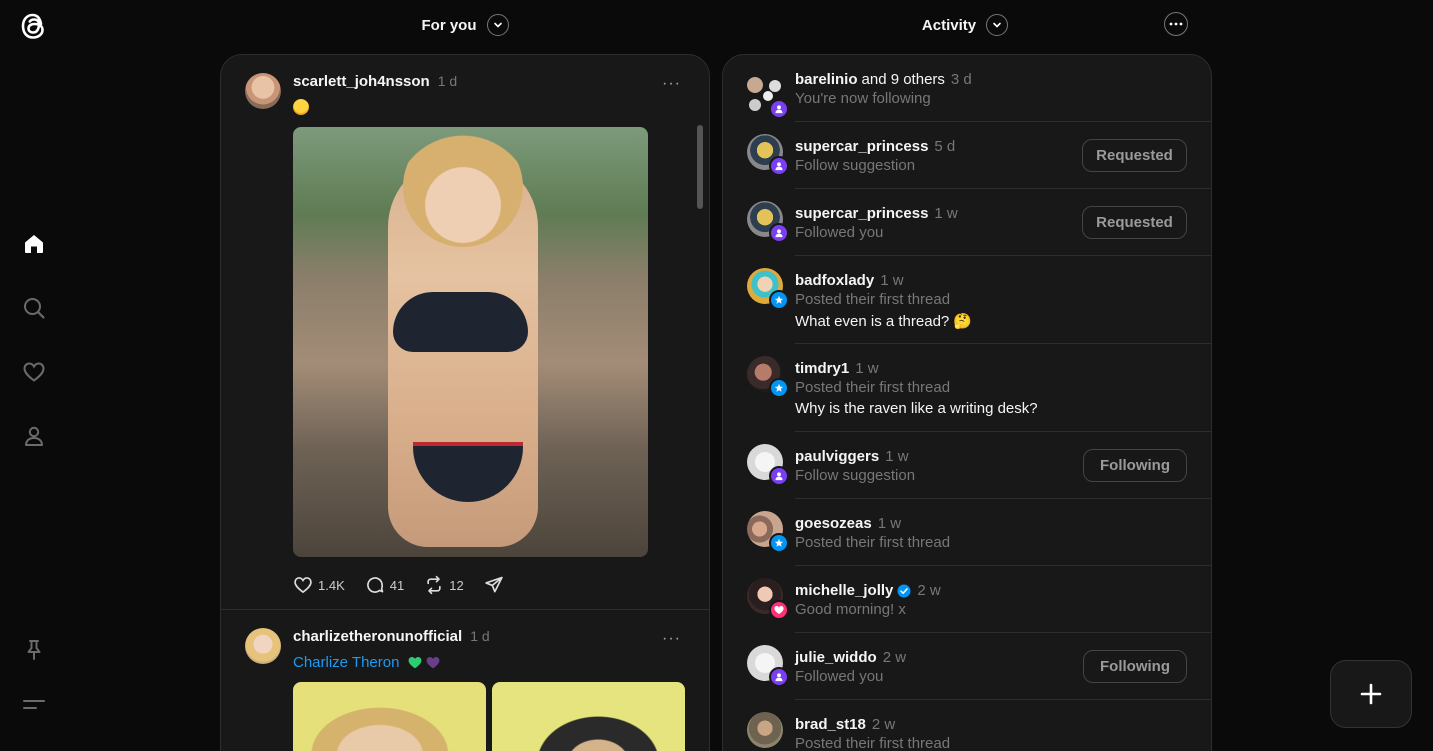  What do you see at coordinates (34, 436) in the screenshot?
I see `profile-icon` at bounding box center [34, 436].